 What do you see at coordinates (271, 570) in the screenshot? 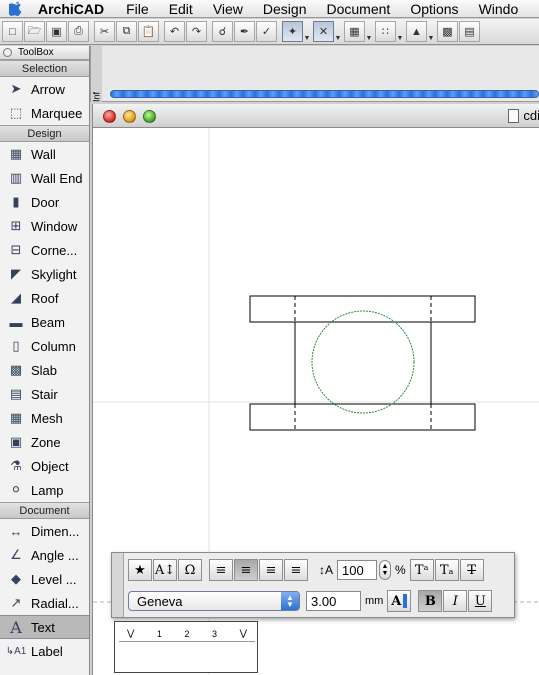
I see `align-right-icon: ≡` at bounding box center [271, 570].